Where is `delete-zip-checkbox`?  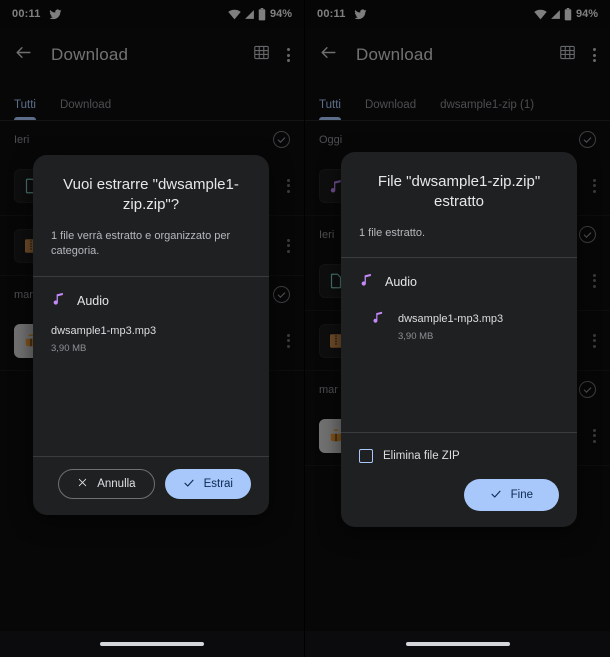 delete-zip-checkbox is located at coordinates (366, 456).